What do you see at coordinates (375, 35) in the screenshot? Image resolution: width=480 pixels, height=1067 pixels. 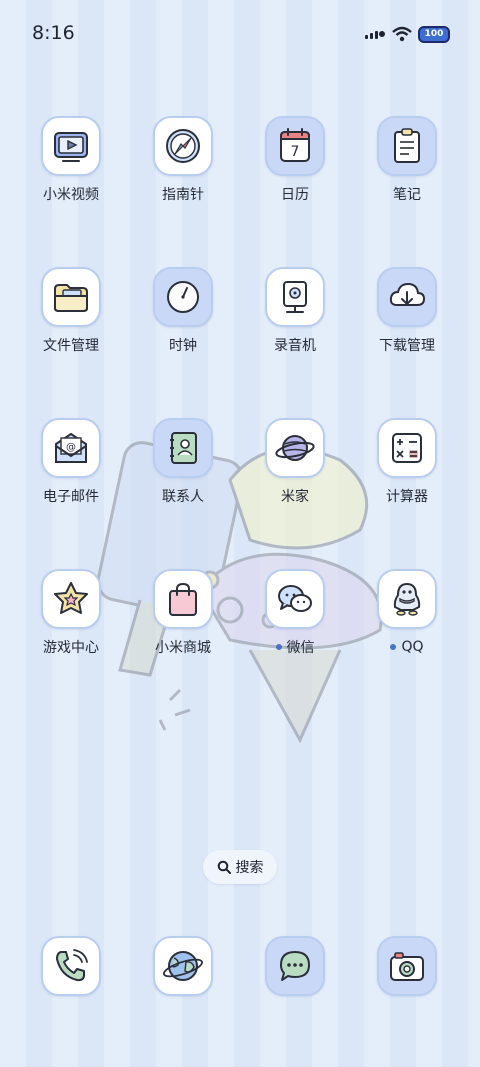 I see `signal-icon` at bounding box center [375, 35].